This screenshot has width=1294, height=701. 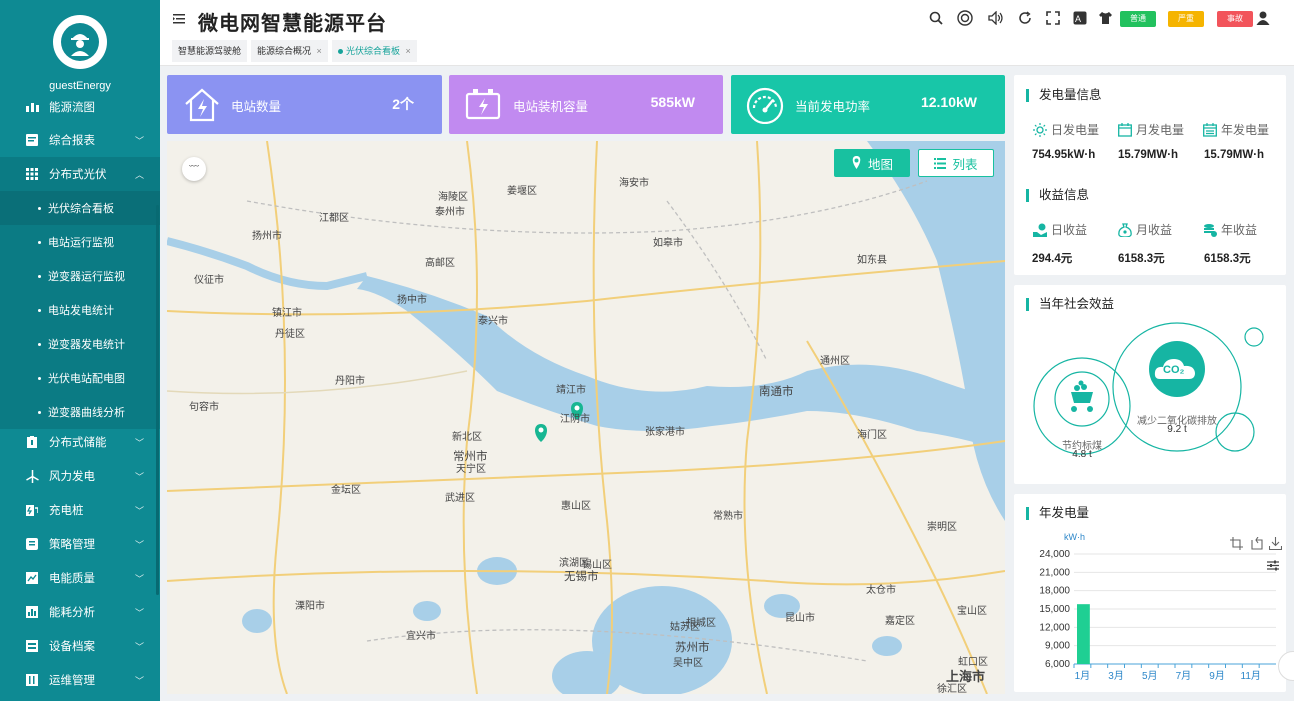 What do you see at coordinates (32, 680) in the screenshot?
I see `operations-icon` at bounding box center [32, 680].